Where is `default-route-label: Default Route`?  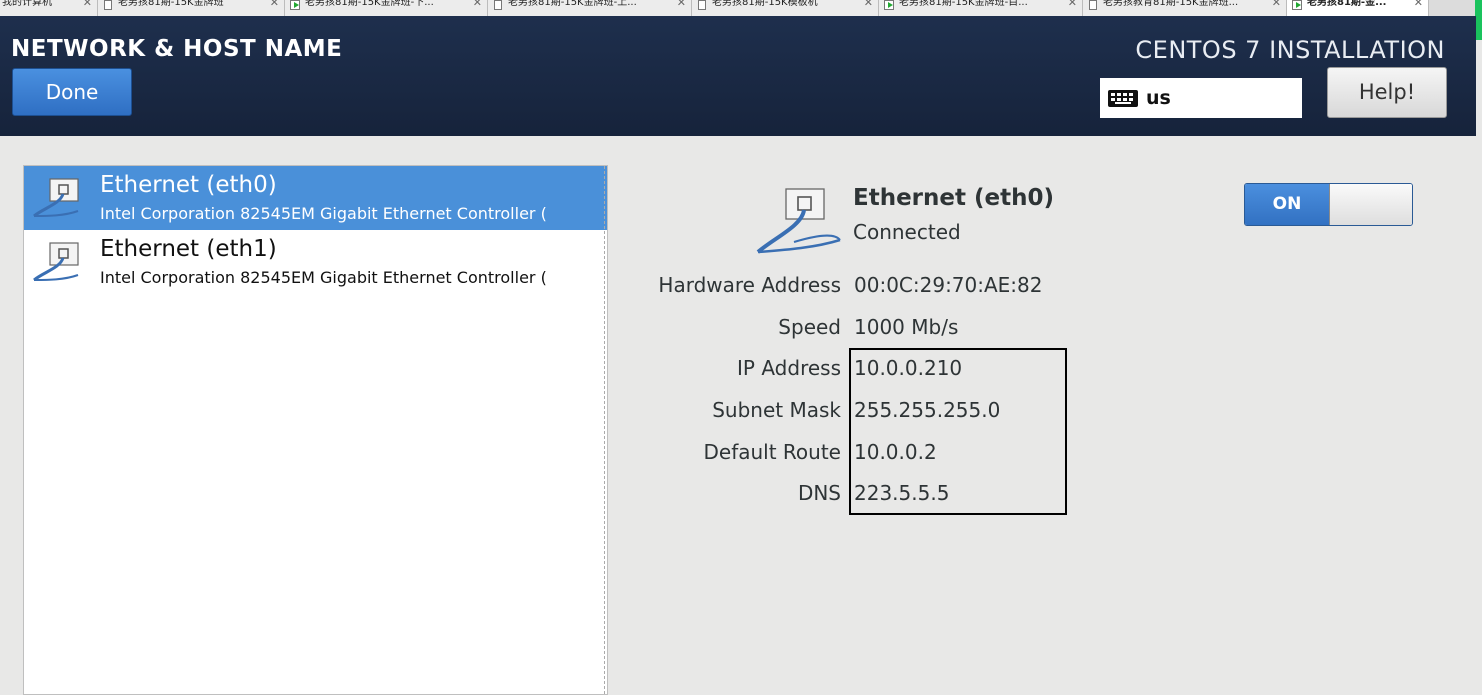 default-route-label: Default Route is located at coordinates (772, 452).